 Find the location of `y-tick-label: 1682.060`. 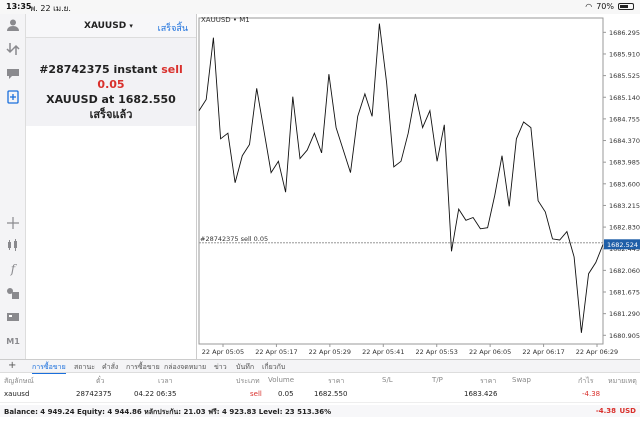

y-tick-label: 1682.060 is located at coordinates (624, 271).